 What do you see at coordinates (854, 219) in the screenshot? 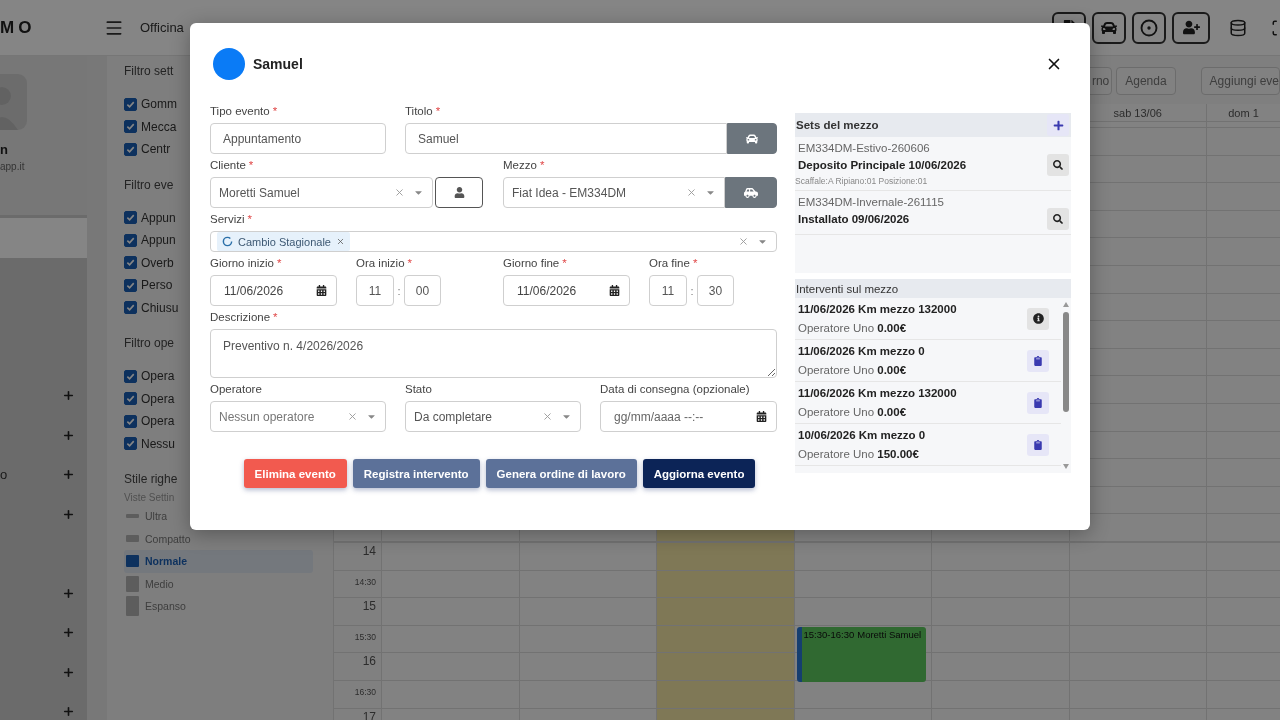
I see `set-status: Installato 09/06/2026` at bounding box center [854, 219].